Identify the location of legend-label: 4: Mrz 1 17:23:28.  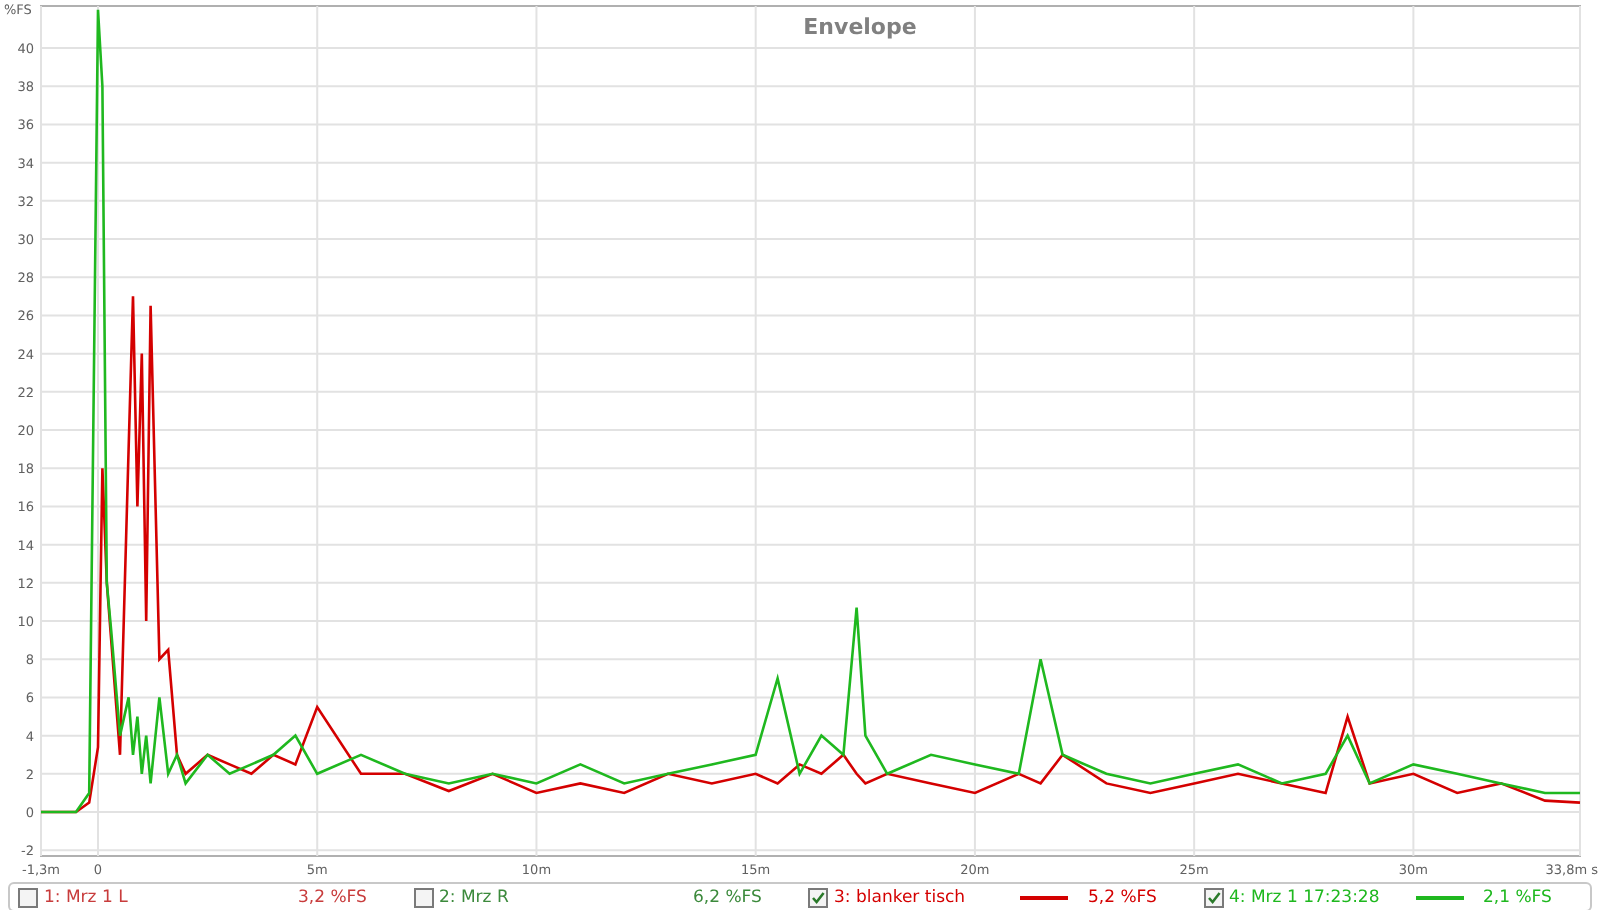
(1304, 897).